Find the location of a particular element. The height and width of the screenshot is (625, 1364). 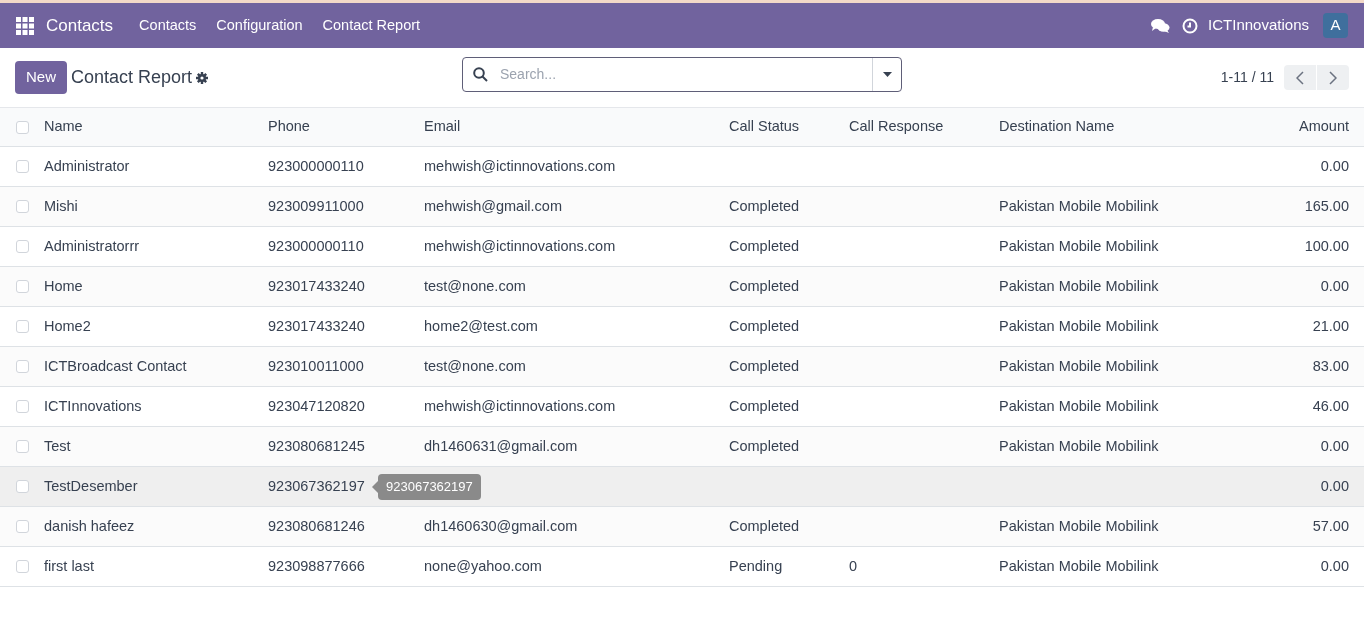

table-cell: dh1460630@gmail.com is located at coordinates (501, 525).